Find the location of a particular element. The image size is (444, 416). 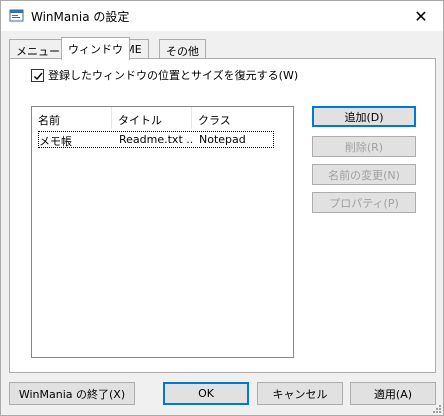

tab-window: ウィンドウ is located at coordinates (95, 48).